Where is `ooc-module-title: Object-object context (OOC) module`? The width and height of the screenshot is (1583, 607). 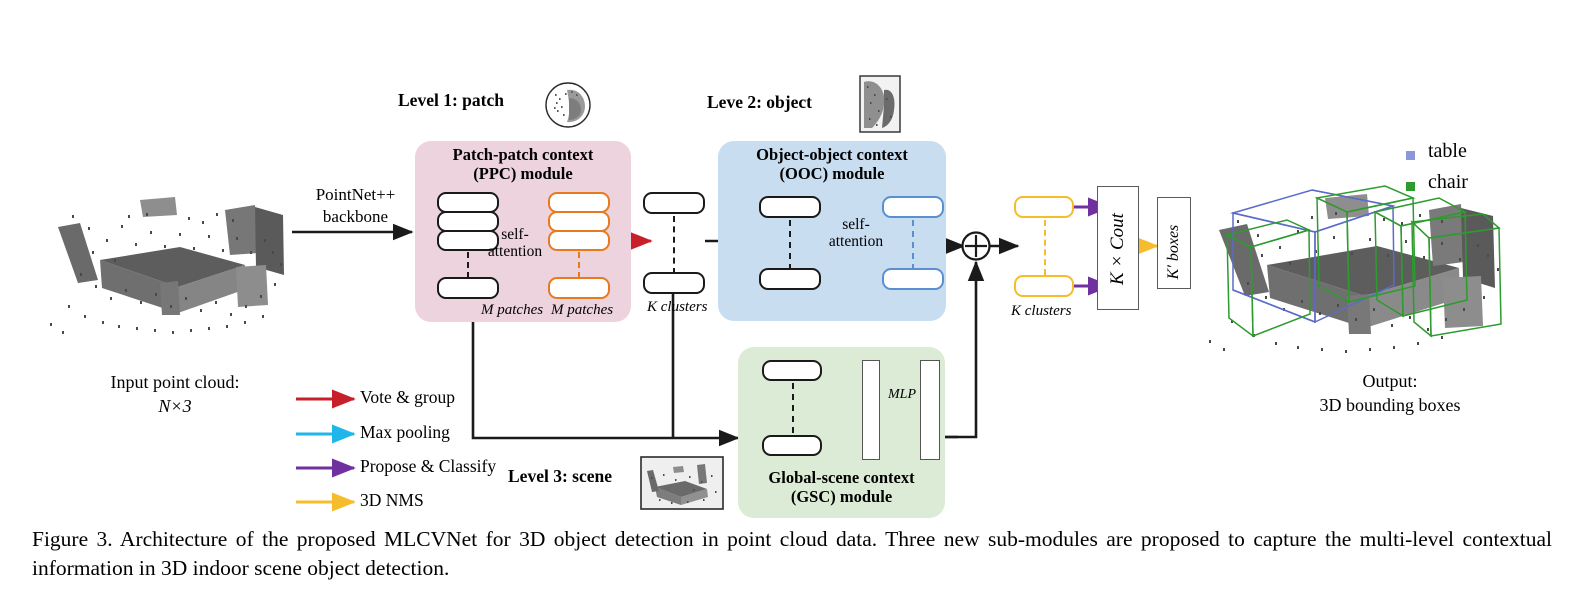
ooc-module-title: Object-object context (OOC) module is located at coordinates (832, 164).